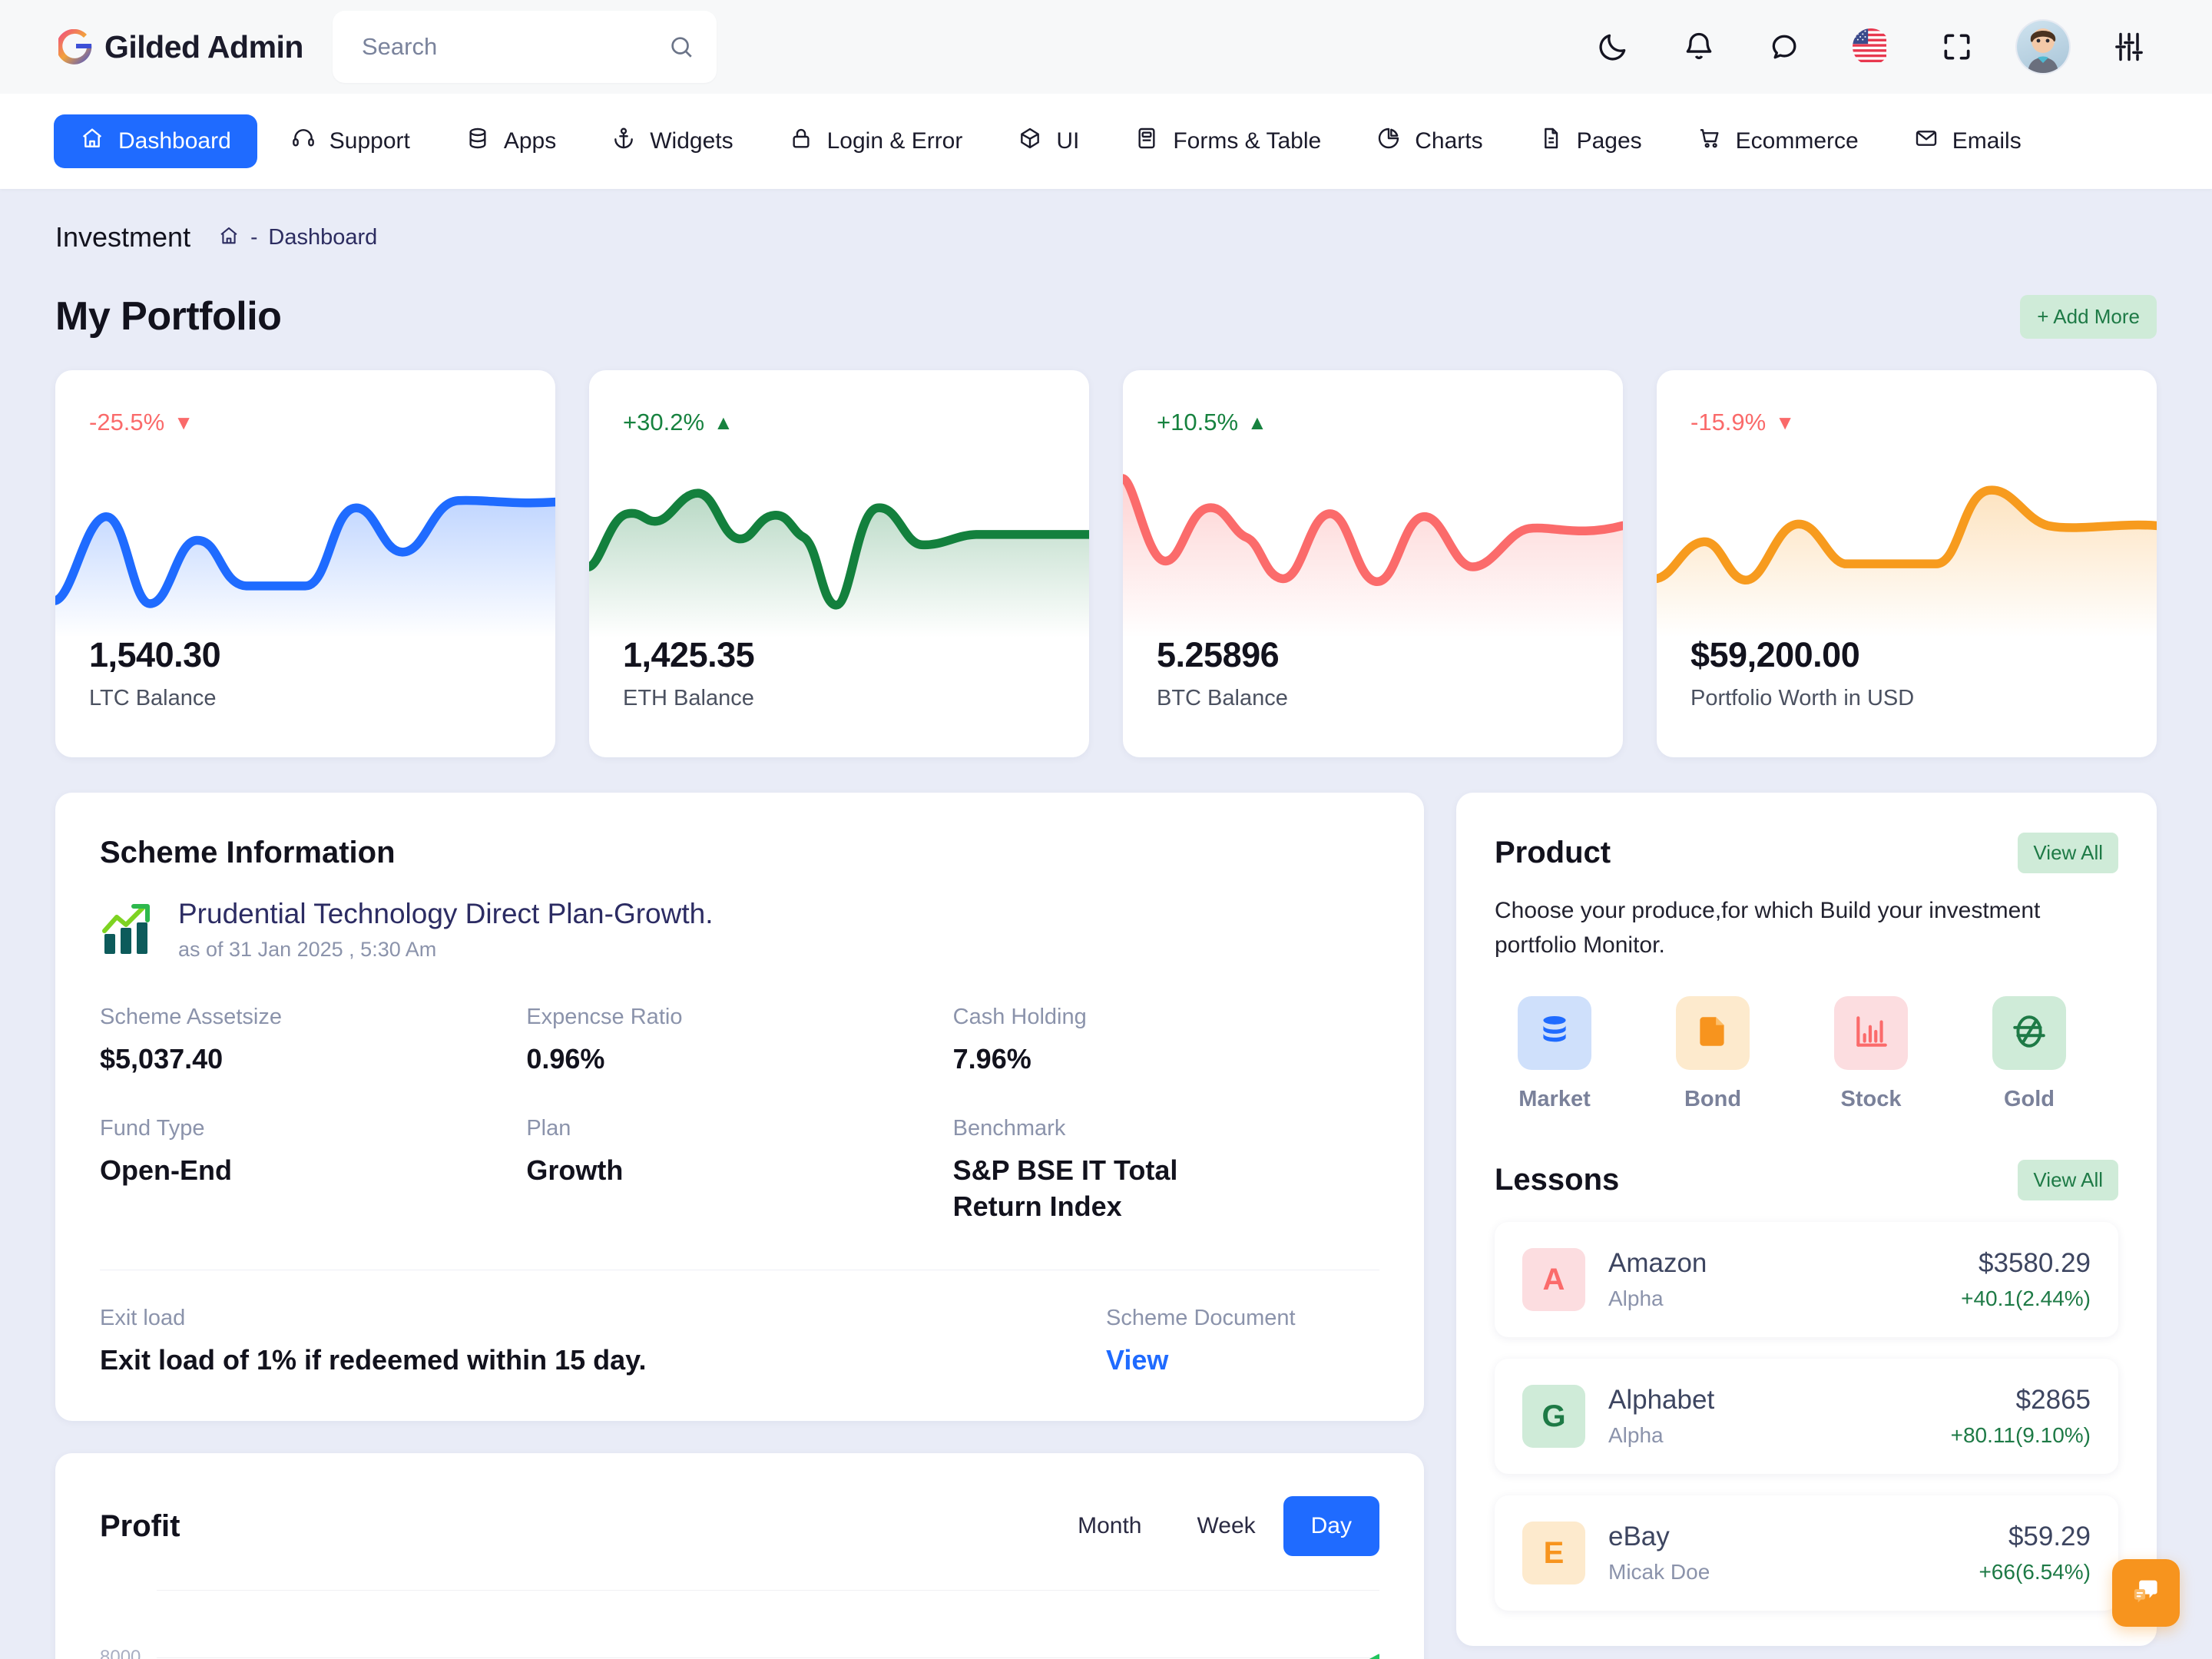 The image size is (2212, 1659). What do you see at coordinates (1785, 423) in the screenshot?
I see `trend-down-icon: ▼` at bounding box center [1785, 423].